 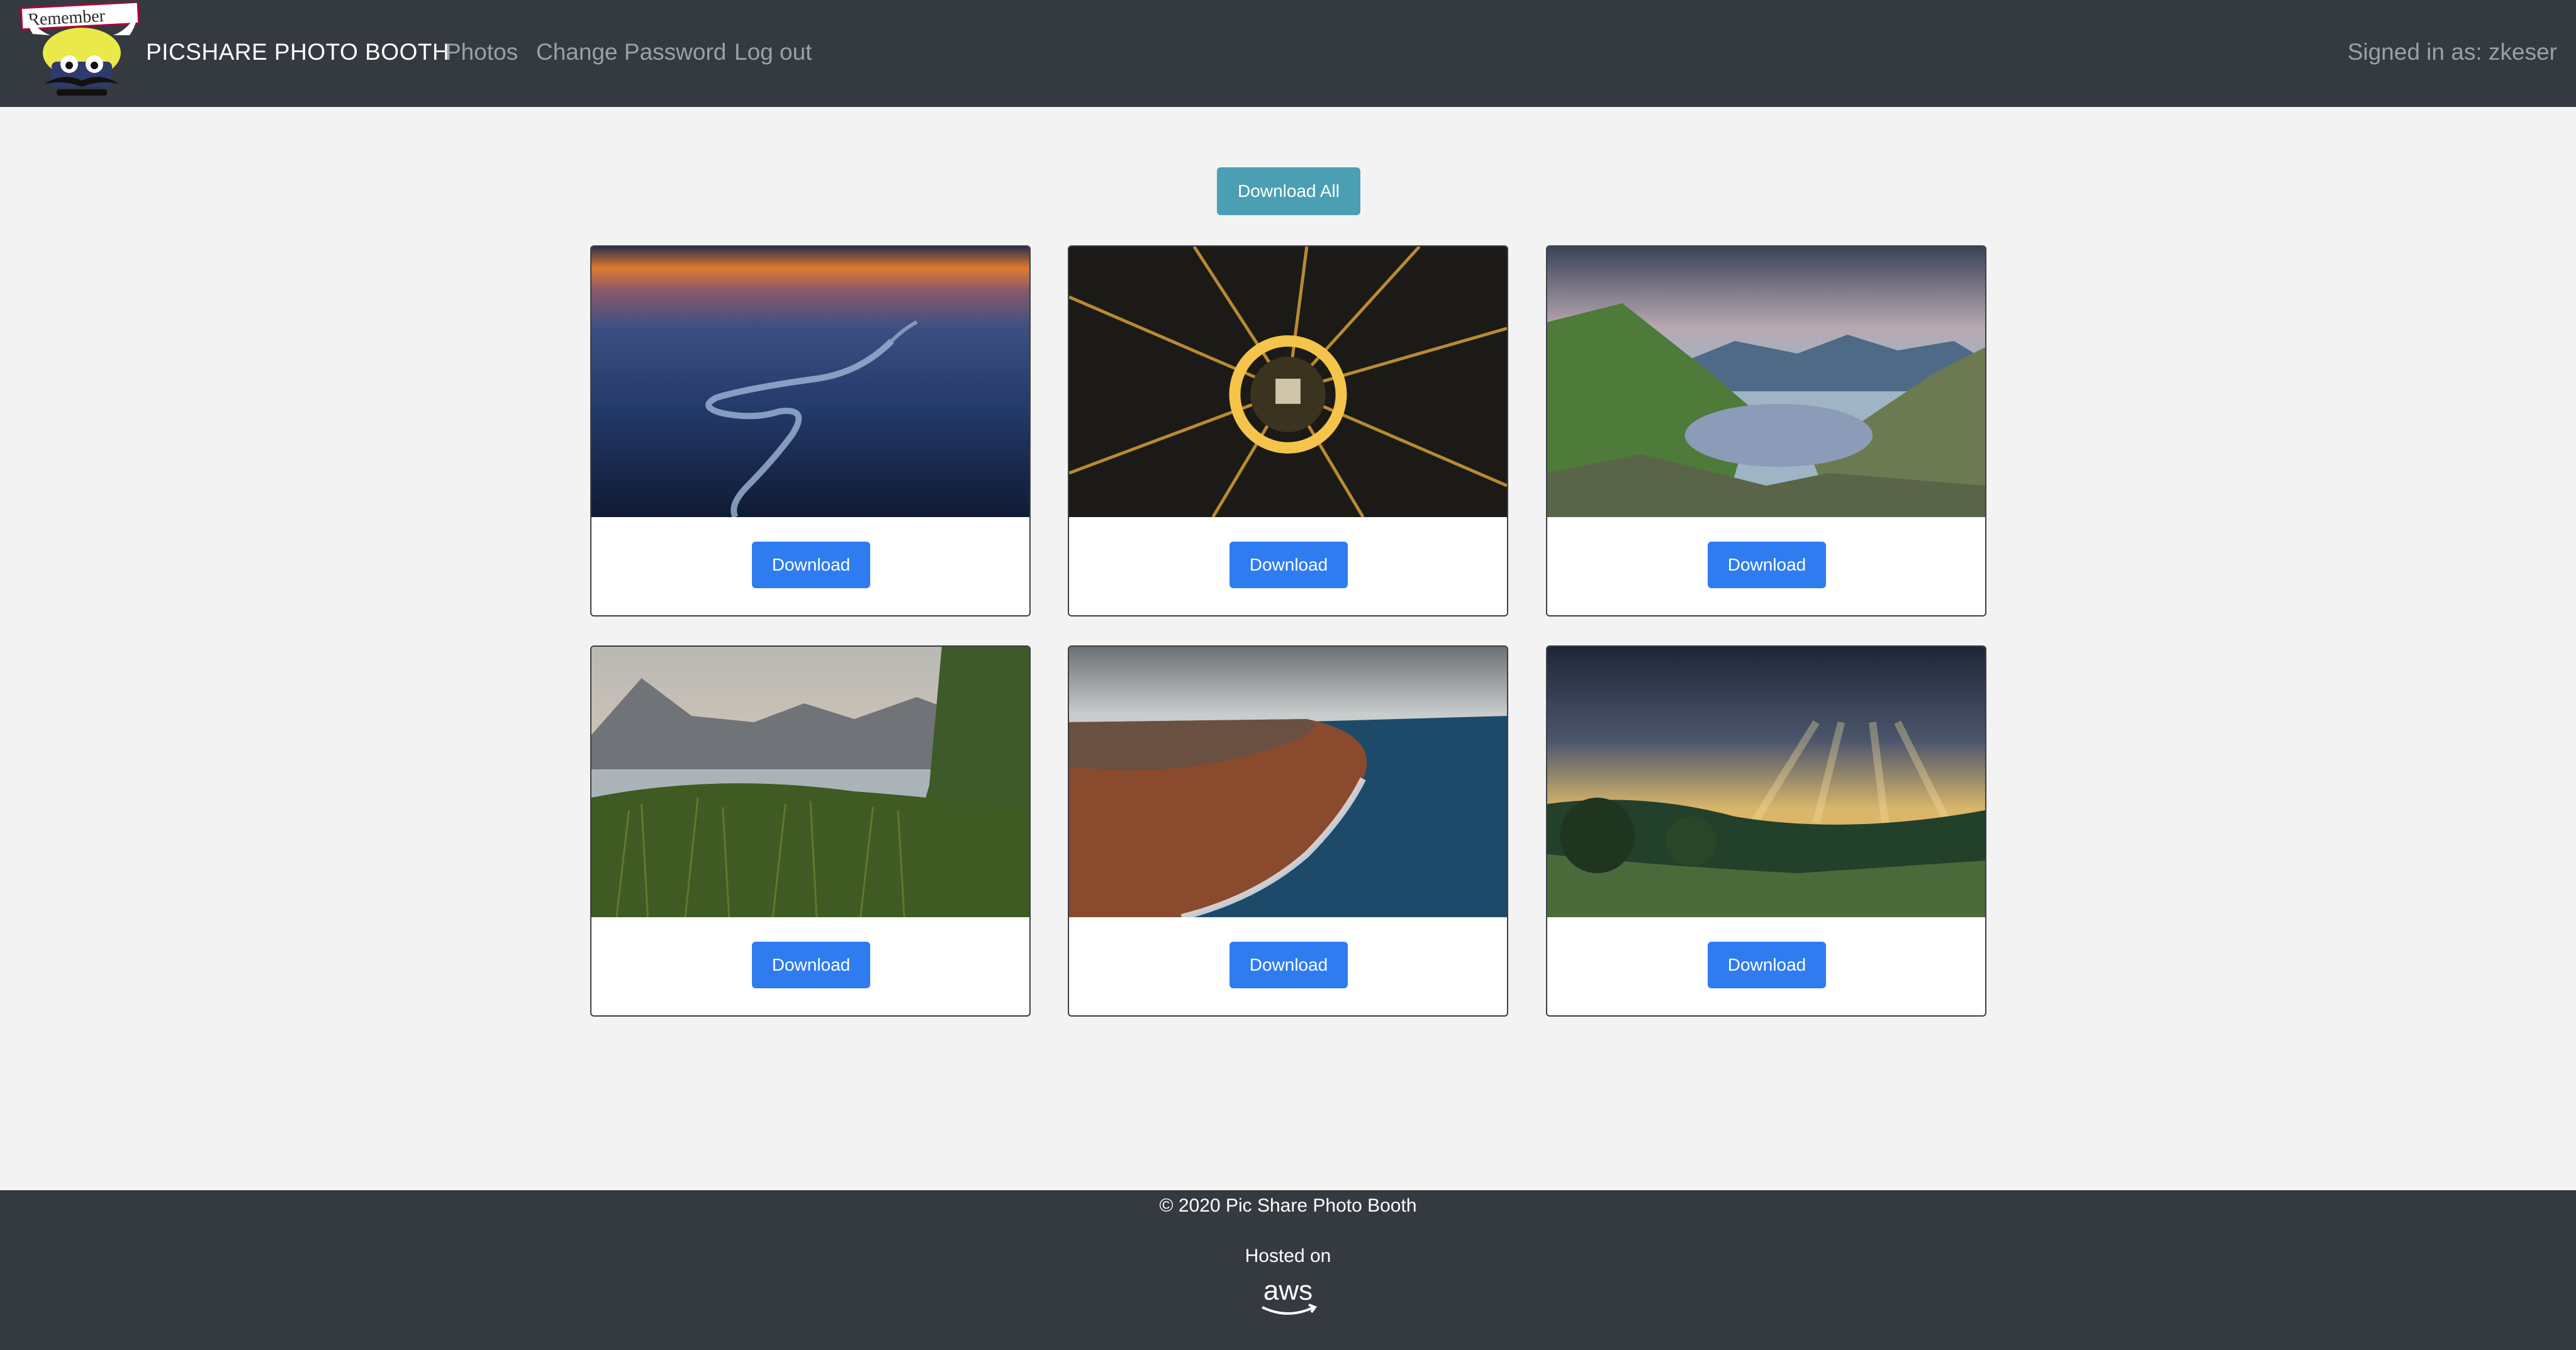 What do you see at coordinates (1288, 191) in the screenshot?
I see `download-all-button: Download All` at bounding box center [1288, 191].